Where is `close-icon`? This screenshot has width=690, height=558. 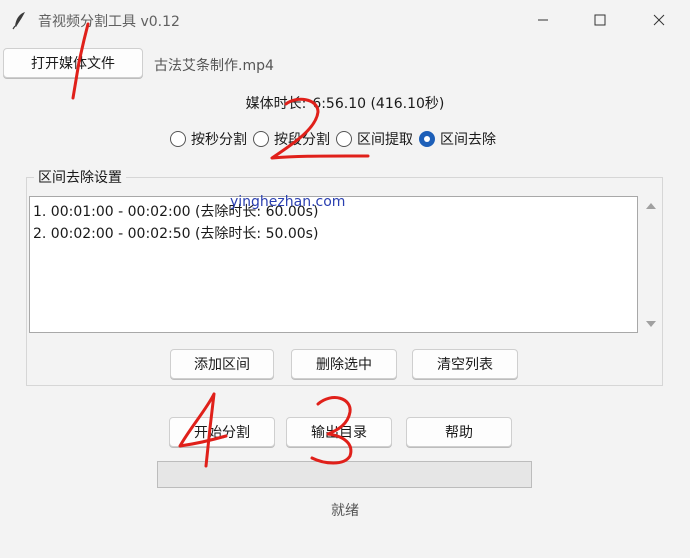 close-icon is located at coordinates (659, 20).